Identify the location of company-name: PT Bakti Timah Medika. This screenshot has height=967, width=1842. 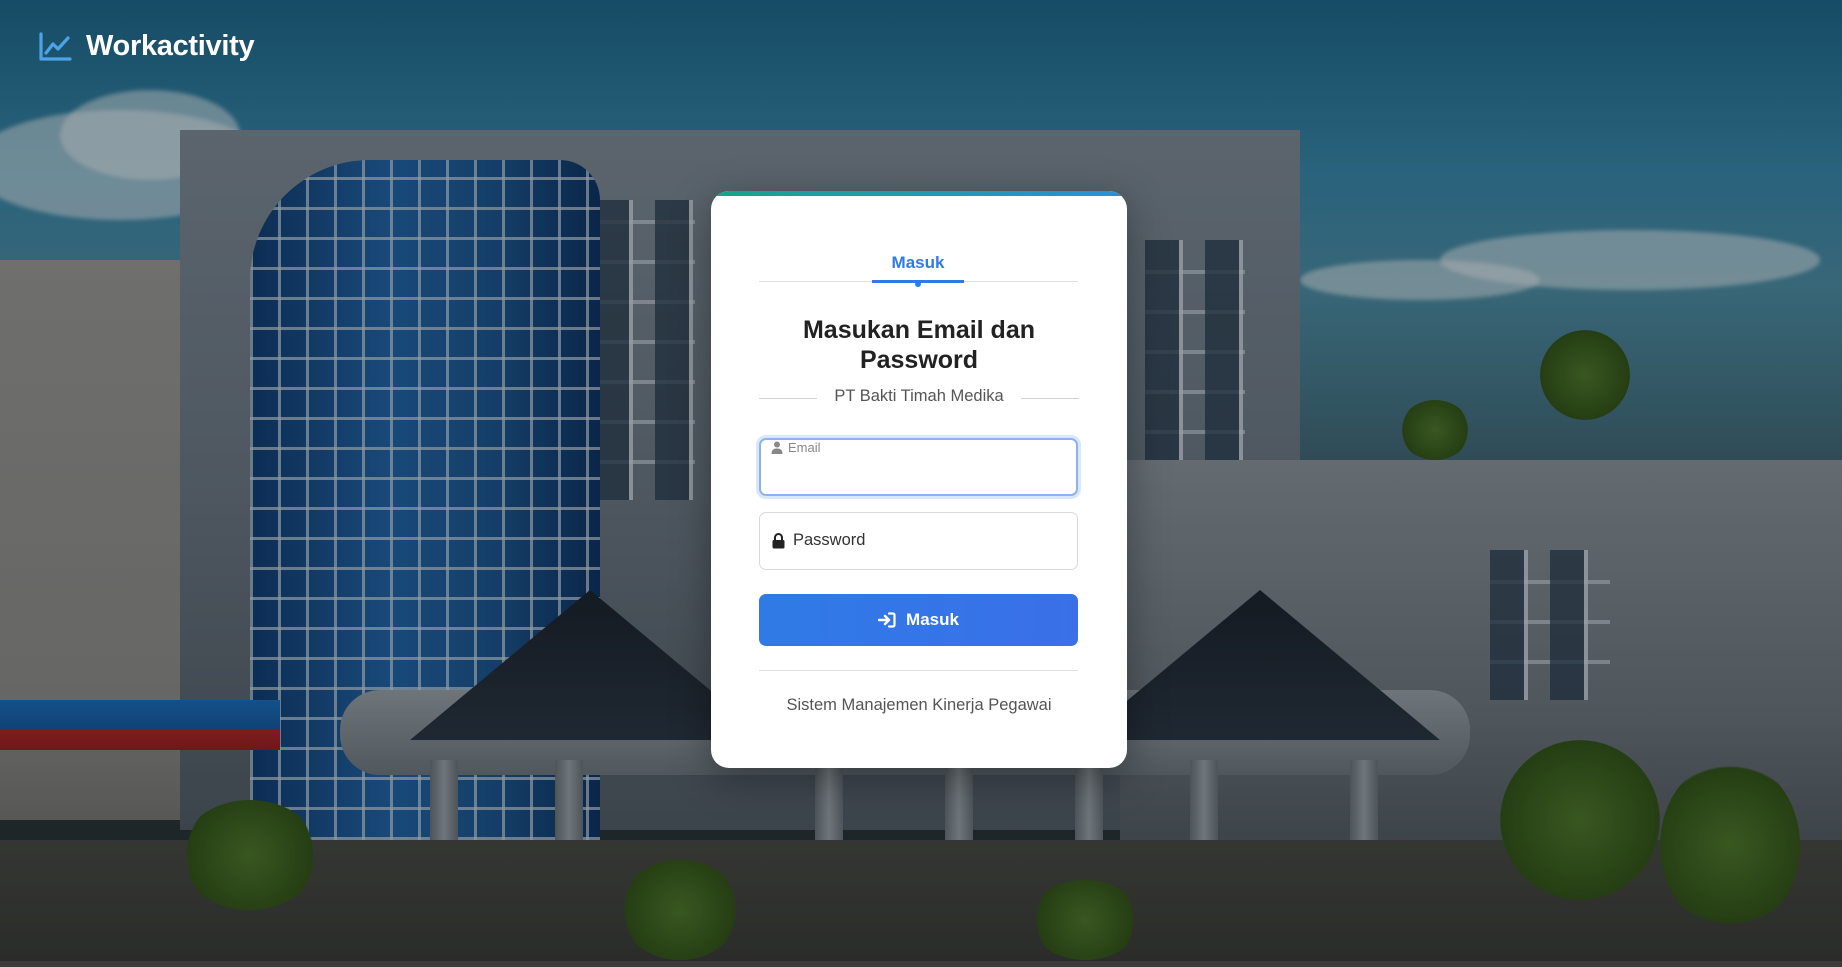
(919, 396).